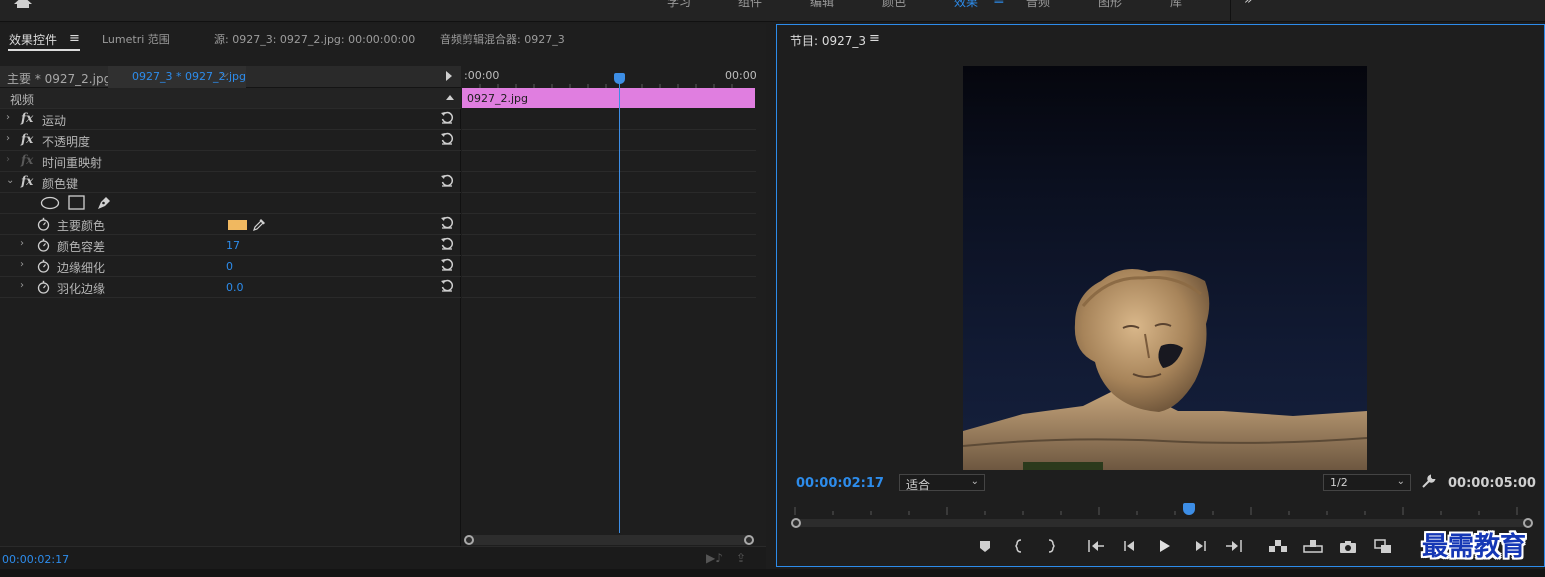 This screenshot has height=577, width=1545. Describe the element at coordinates (609, 77) in the screenshot. I see `timeline-ruler: :00:00 00:00` at that location.